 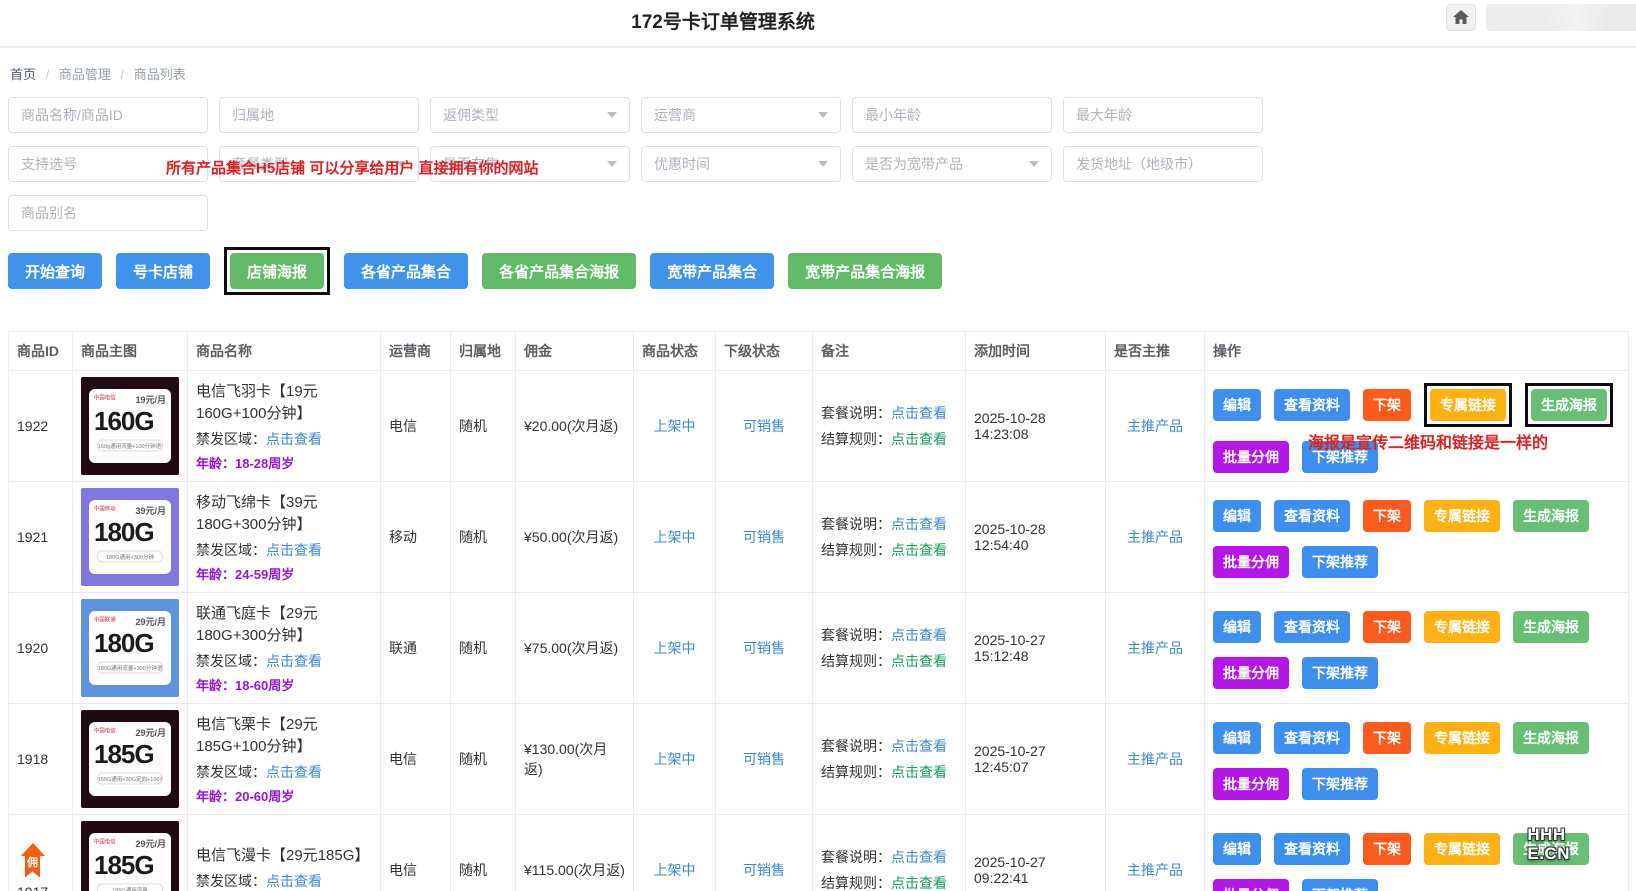 I want to click on thumb-brand: 中国电信, so click(x=105, y=731).